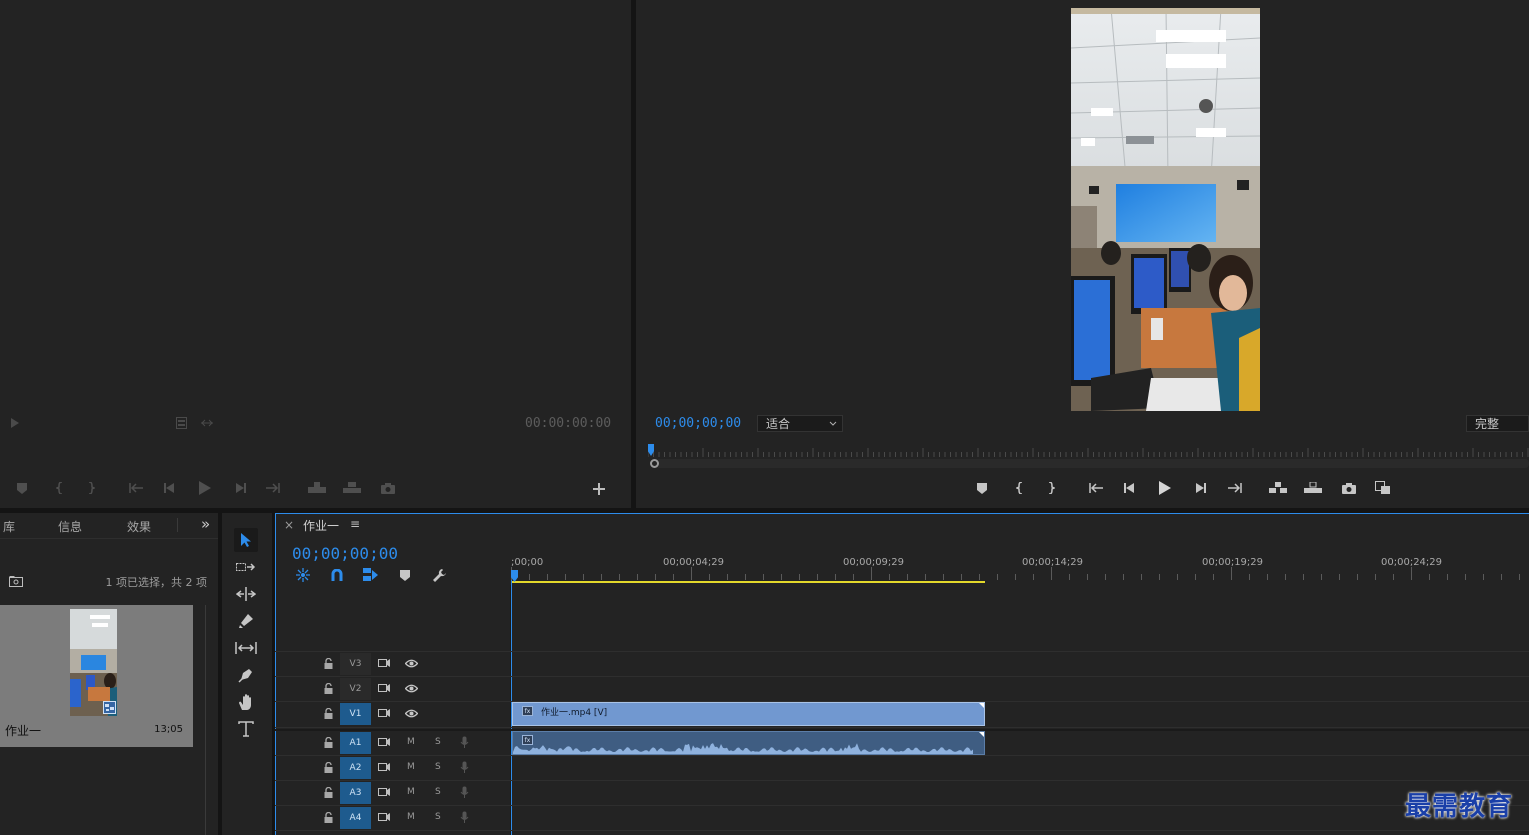 This screenshot has height=835, width=1529. Describe the element at coordinates (355, 714) in the screenshot. I see `track-target-v1: V1` at that location.